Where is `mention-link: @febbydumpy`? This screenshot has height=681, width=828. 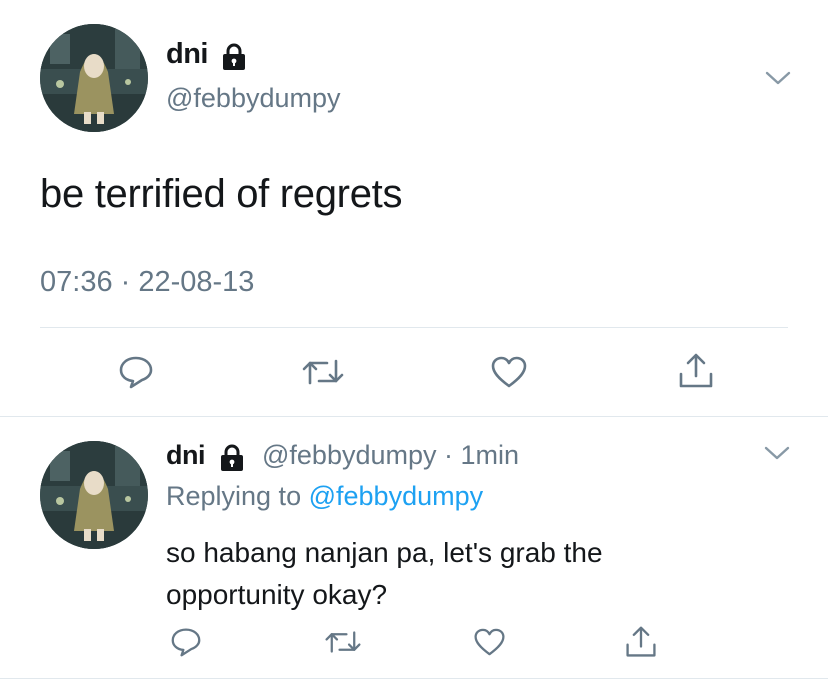
mention-link: @febbydumpy is located at coordinates (396, 496).